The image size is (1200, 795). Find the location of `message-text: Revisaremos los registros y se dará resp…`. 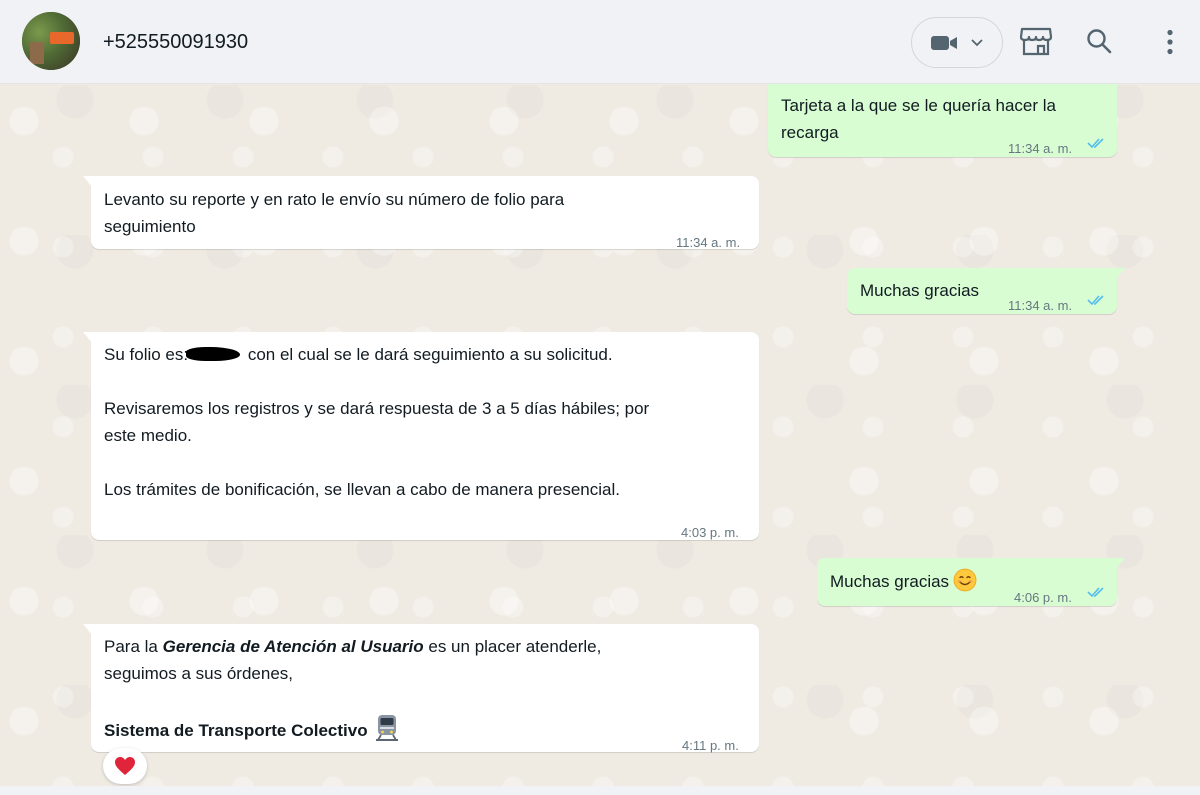

message-text: Revisaremos los registros y se dará resp… is located at coordinates (377, 422).